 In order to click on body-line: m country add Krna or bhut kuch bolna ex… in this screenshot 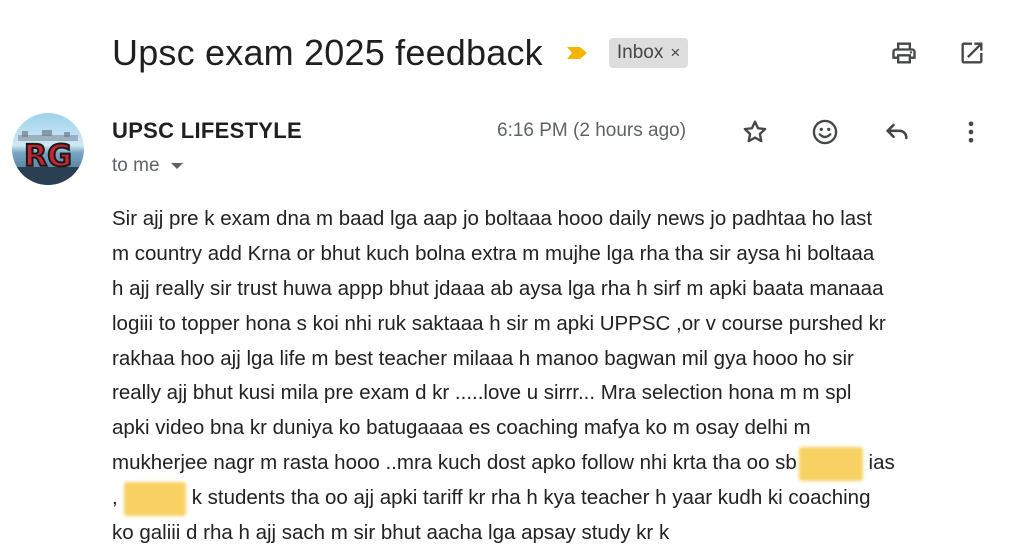, I will do `click(493, 253)`.